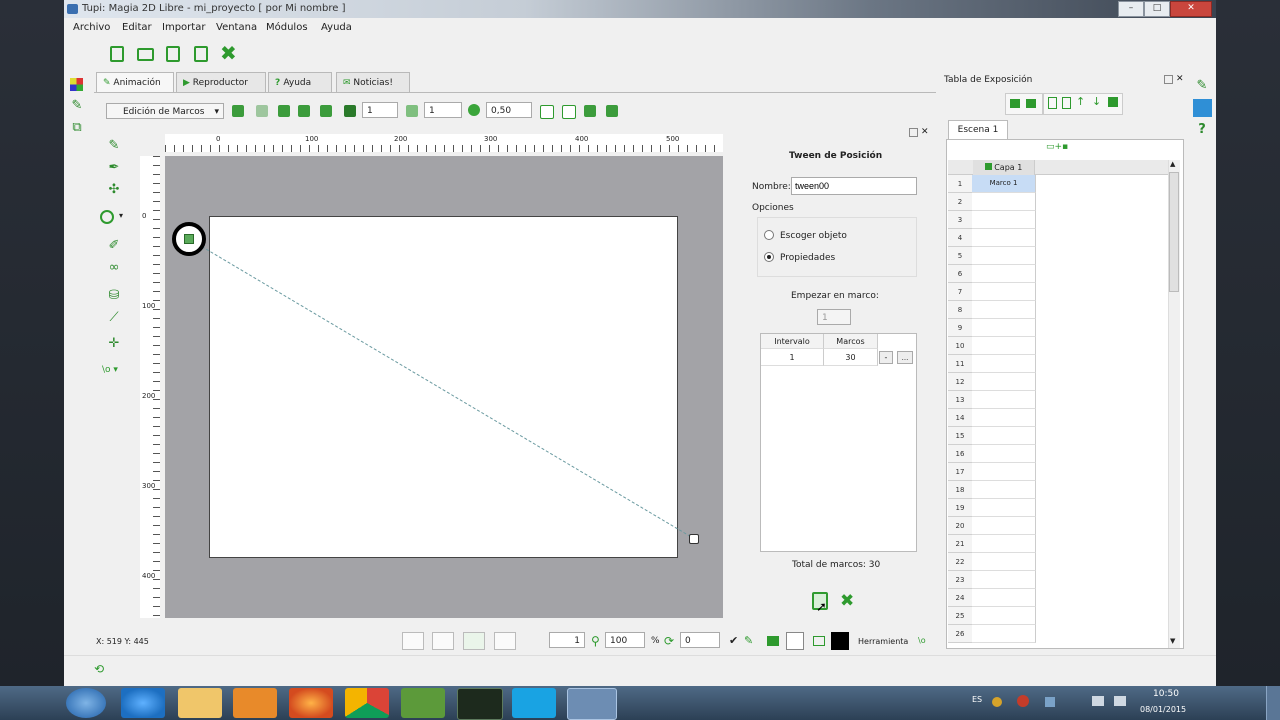 The image size is (1280, 720). I want to click on frame-spinbox: 1, so click(567, 640).